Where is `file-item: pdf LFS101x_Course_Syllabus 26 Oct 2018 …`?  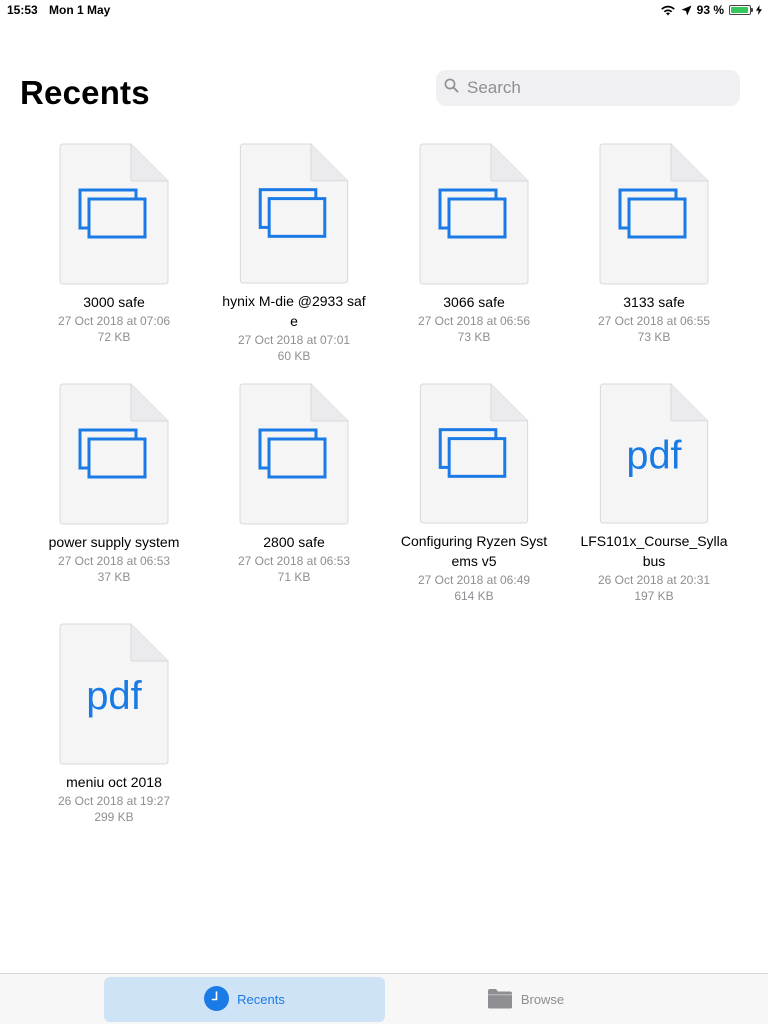
file-item: pdf LFS101x_Course_Syllabus 26 Oct 2018 … is located at coordinates (654, 492).